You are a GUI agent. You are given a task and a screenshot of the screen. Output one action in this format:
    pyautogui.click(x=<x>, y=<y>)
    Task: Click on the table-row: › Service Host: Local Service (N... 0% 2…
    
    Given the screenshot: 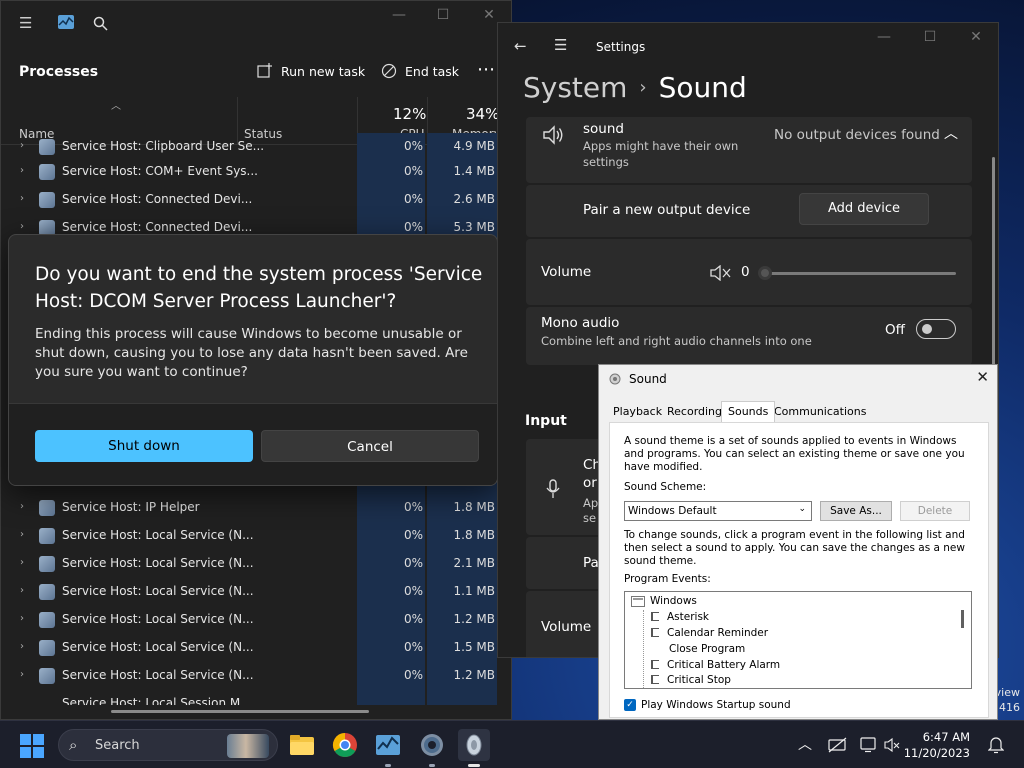 What is the action you would take?
    pyautogui.click(x=251, y=564)
    